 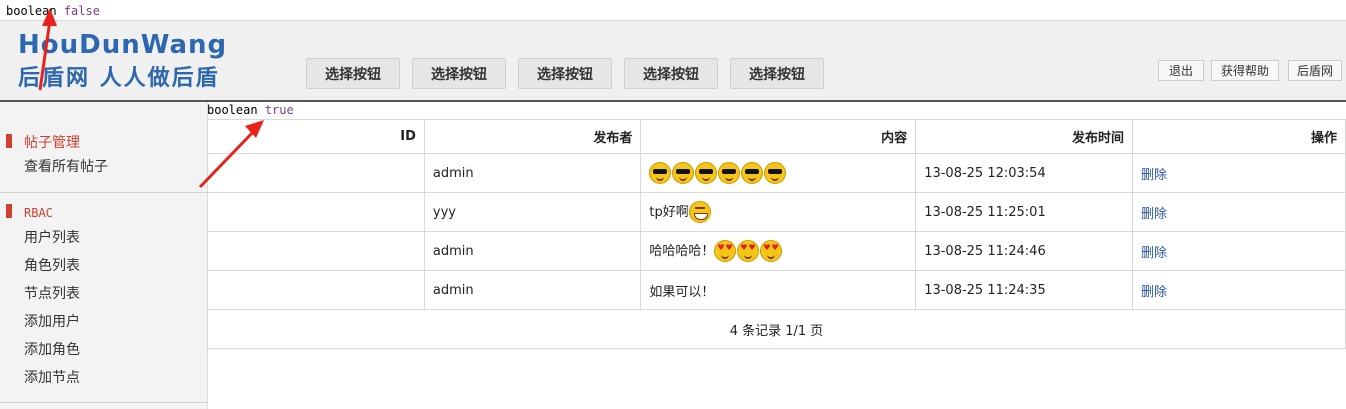 What do you see at coordinates (52, 349) in the screenshot?
I see `sidebar-item-add-role: 添加角色` at bounding box center [52, 349].